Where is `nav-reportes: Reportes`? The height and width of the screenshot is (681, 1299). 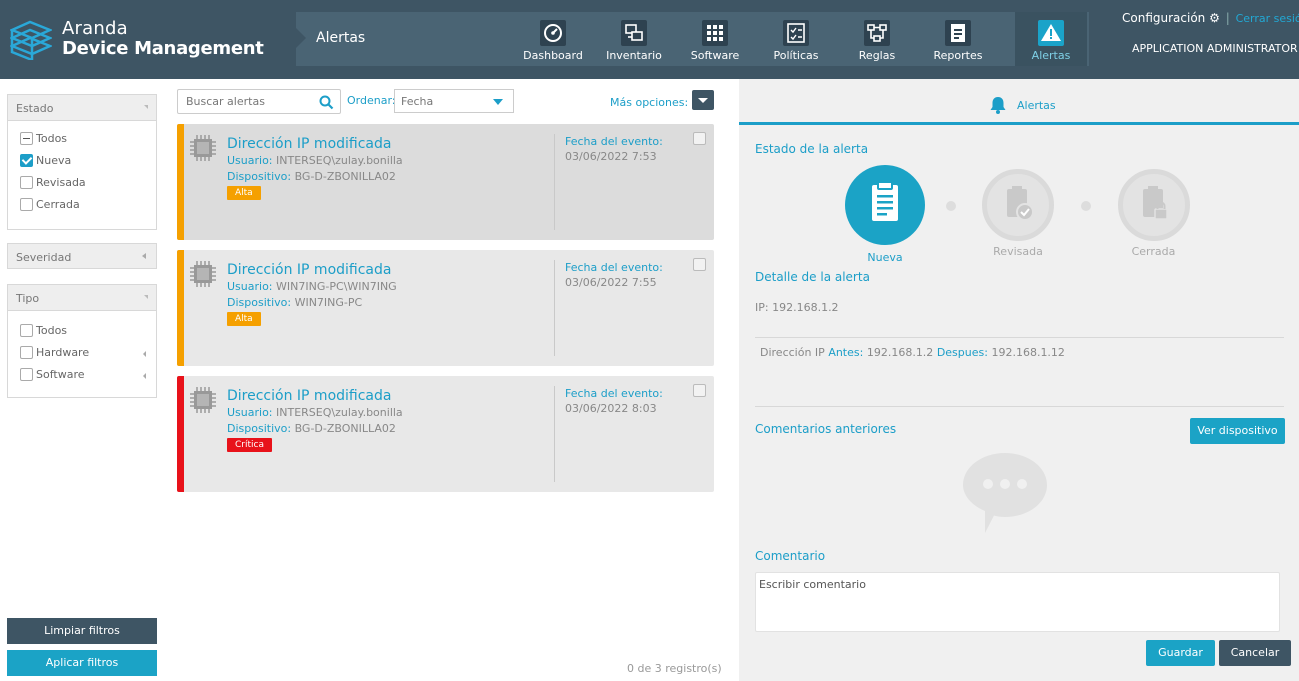 nav-reportes: Reportes is located at coordinates (958, 39).